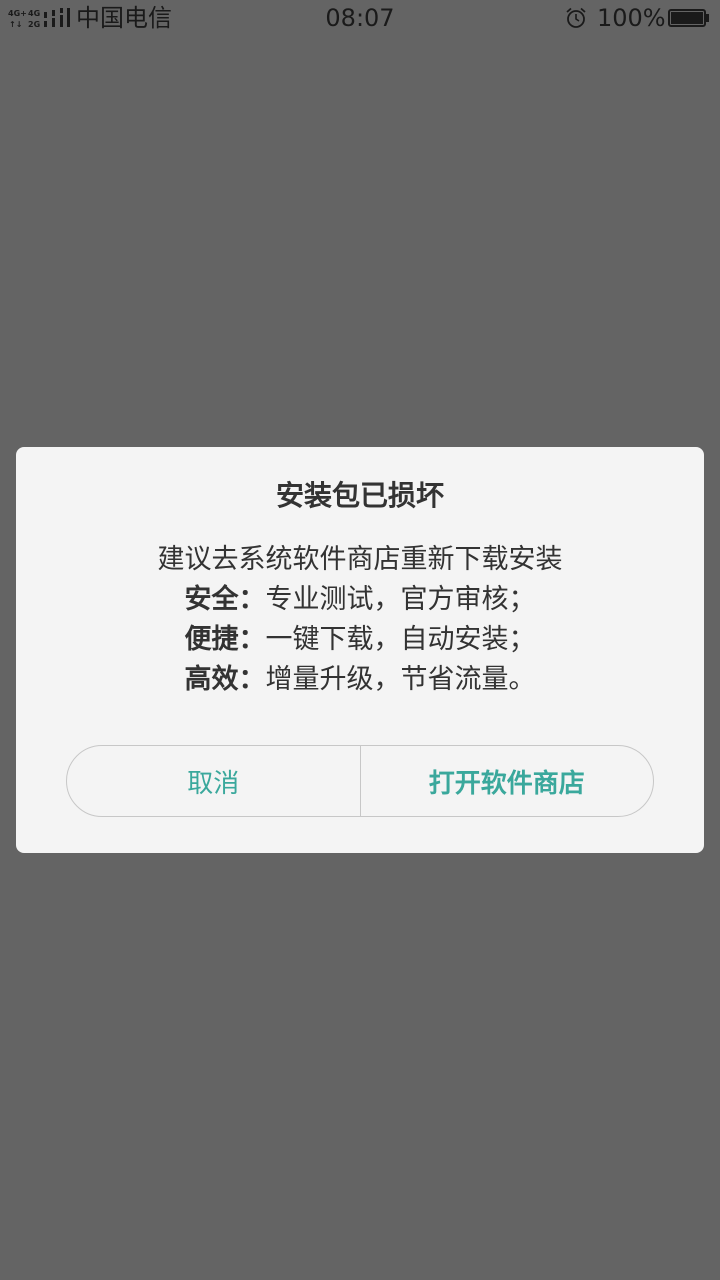  Describe the element at coordinates (400, 679) in the screenshot. I see `feature-text: 增量升级，节省流量。` at that location.